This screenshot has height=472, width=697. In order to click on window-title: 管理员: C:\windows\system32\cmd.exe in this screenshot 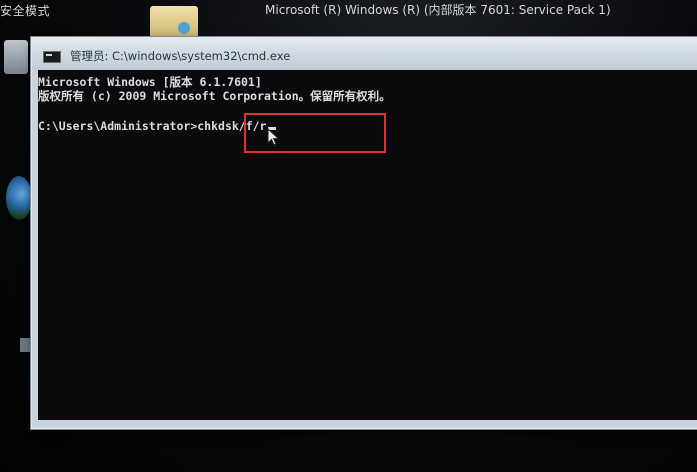, I will do `click(180, 56)`.